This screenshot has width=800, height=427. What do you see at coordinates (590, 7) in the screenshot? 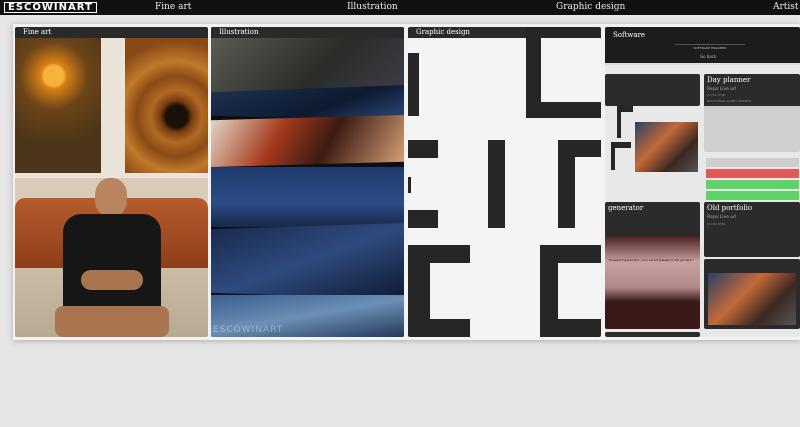
I see `nav-graphic-design: Graphic design` at bounding box center [590, 7].